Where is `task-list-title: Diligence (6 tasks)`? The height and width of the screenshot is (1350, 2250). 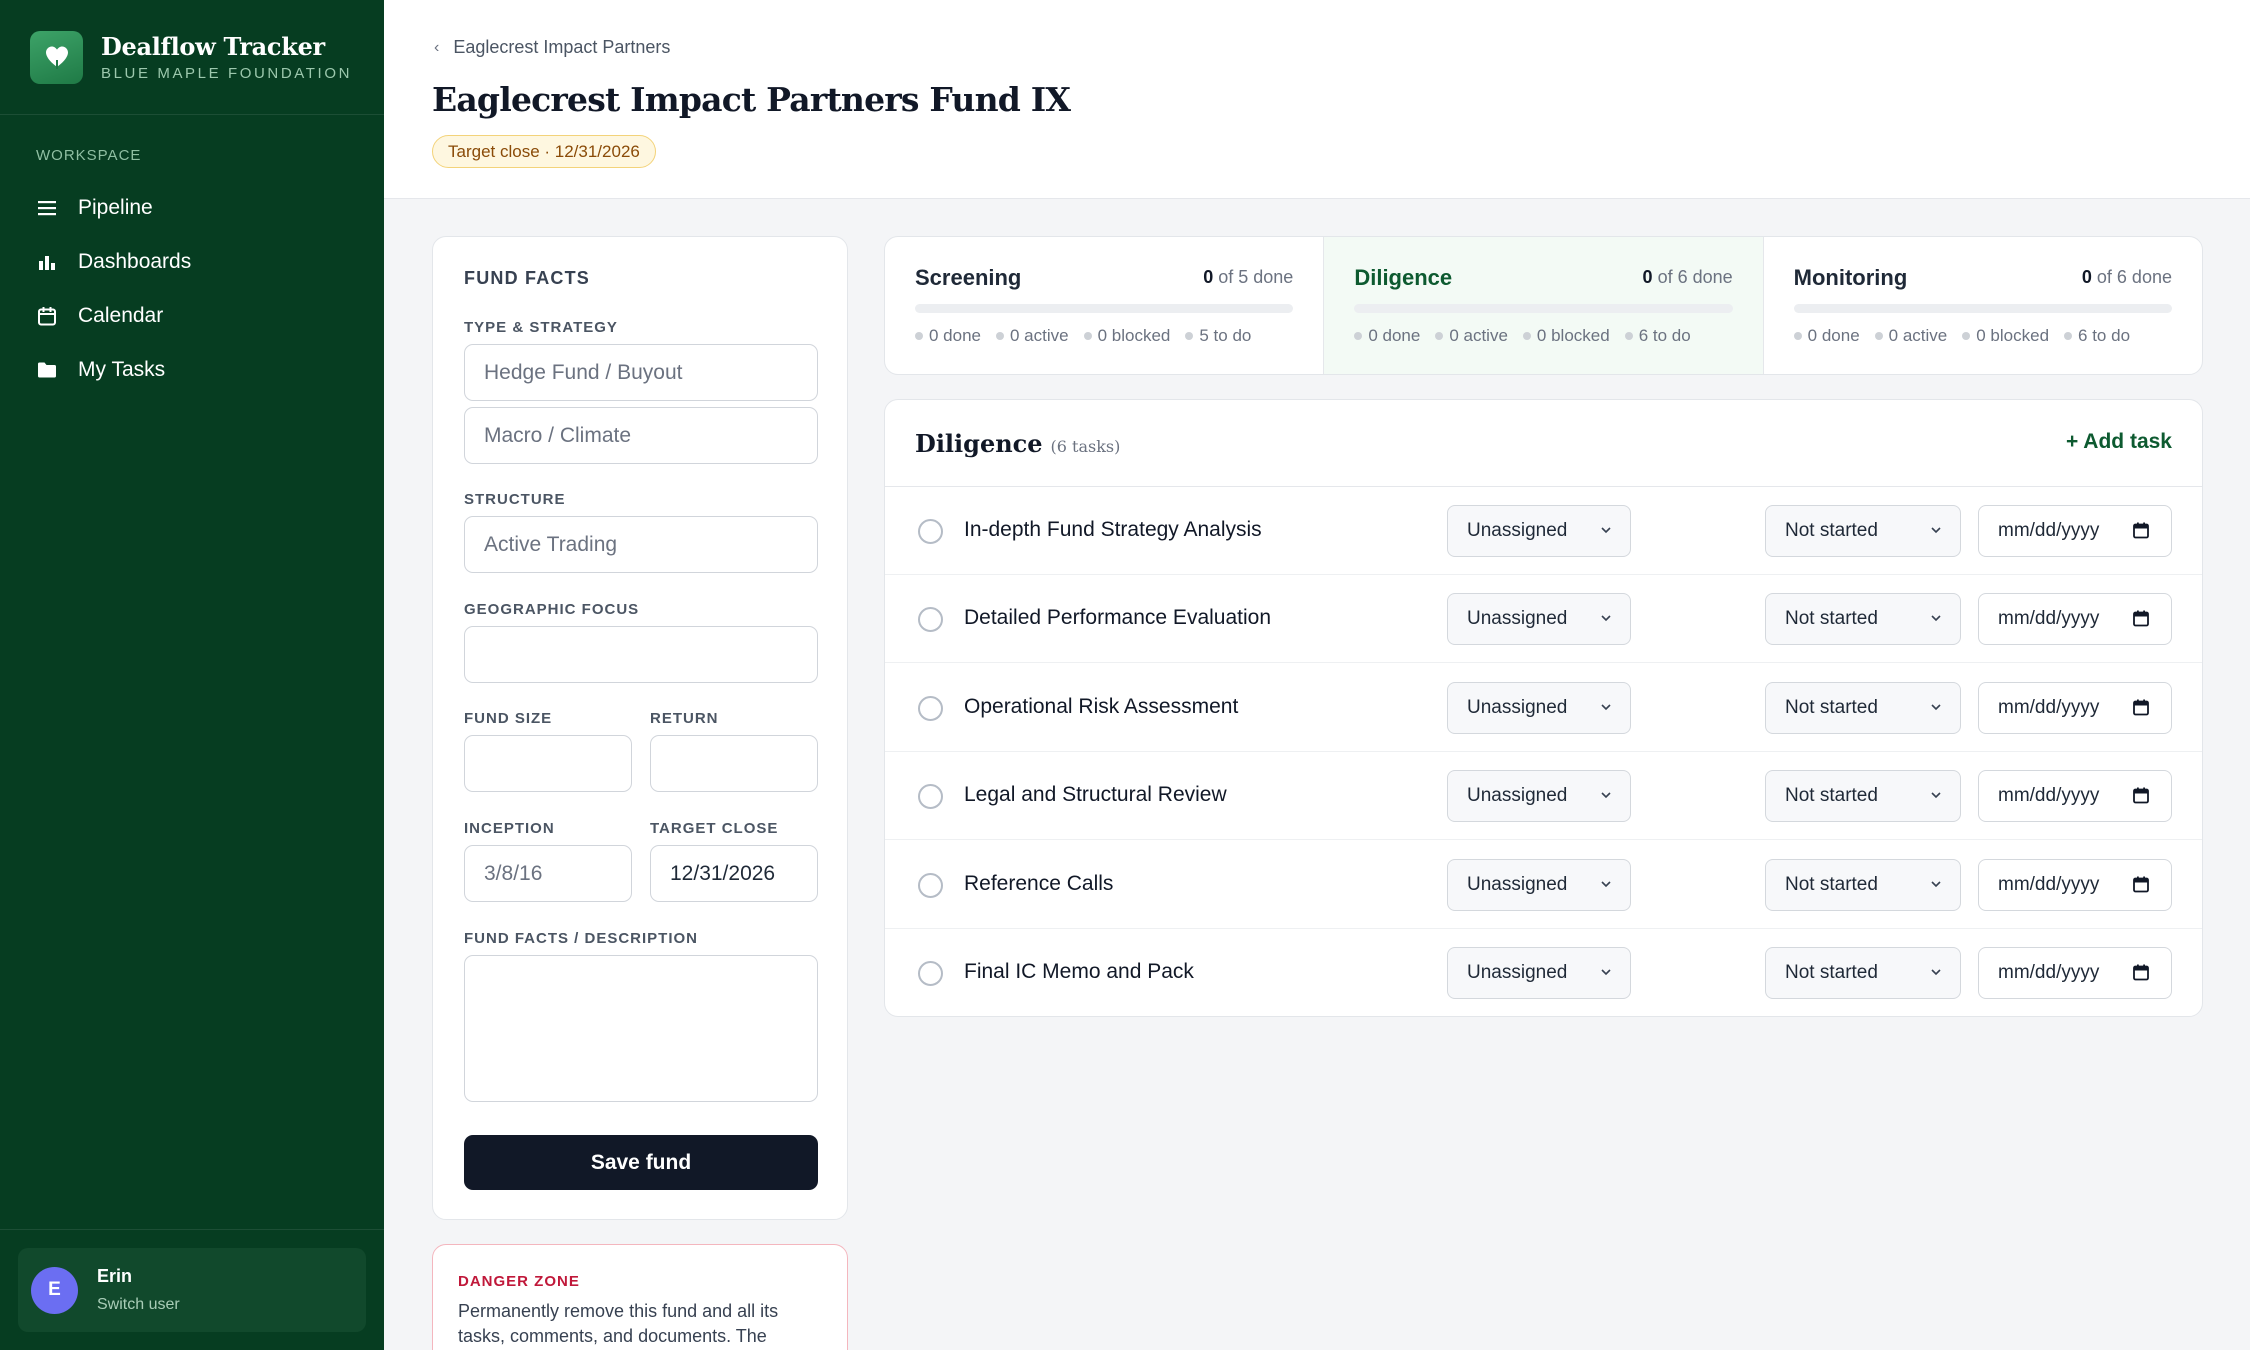 task-list-title: Diligence (6 tasks) is located at coordinates (1018, 443).